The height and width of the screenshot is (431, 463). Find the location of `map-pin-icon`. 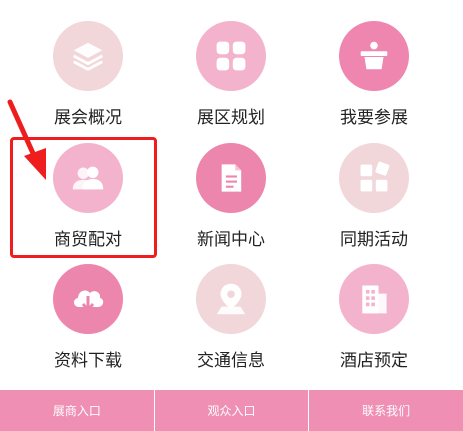

map-pin-icon is located at coordinates (231, 299).